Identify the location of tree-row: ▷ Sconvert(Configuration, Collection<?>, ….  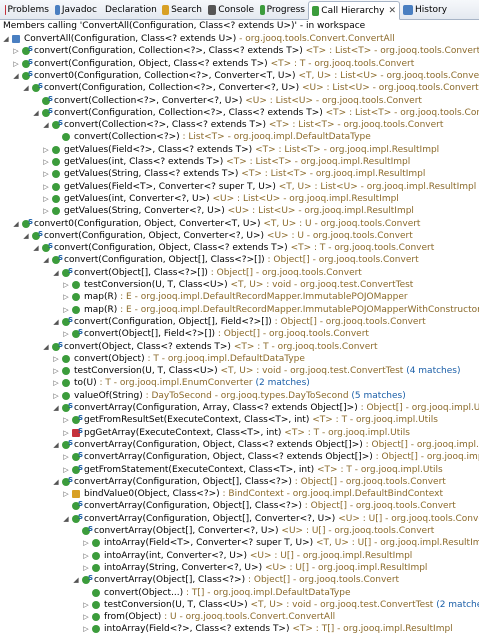
(239, 51).